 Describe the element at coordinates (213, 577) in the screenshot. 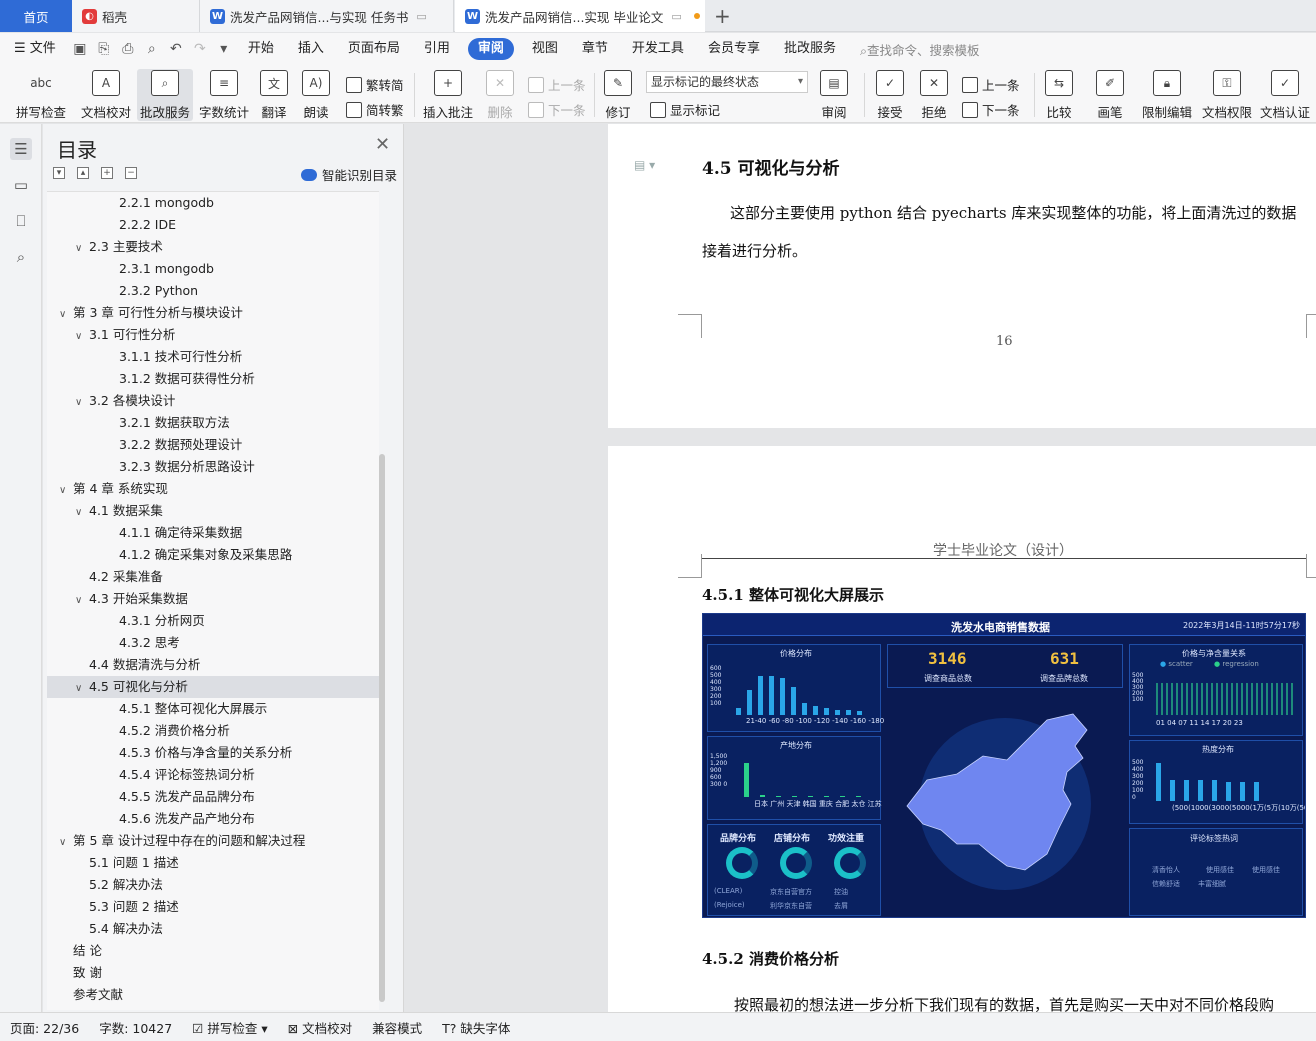

I see `toc-item: 4.2 采集准备` at that location.